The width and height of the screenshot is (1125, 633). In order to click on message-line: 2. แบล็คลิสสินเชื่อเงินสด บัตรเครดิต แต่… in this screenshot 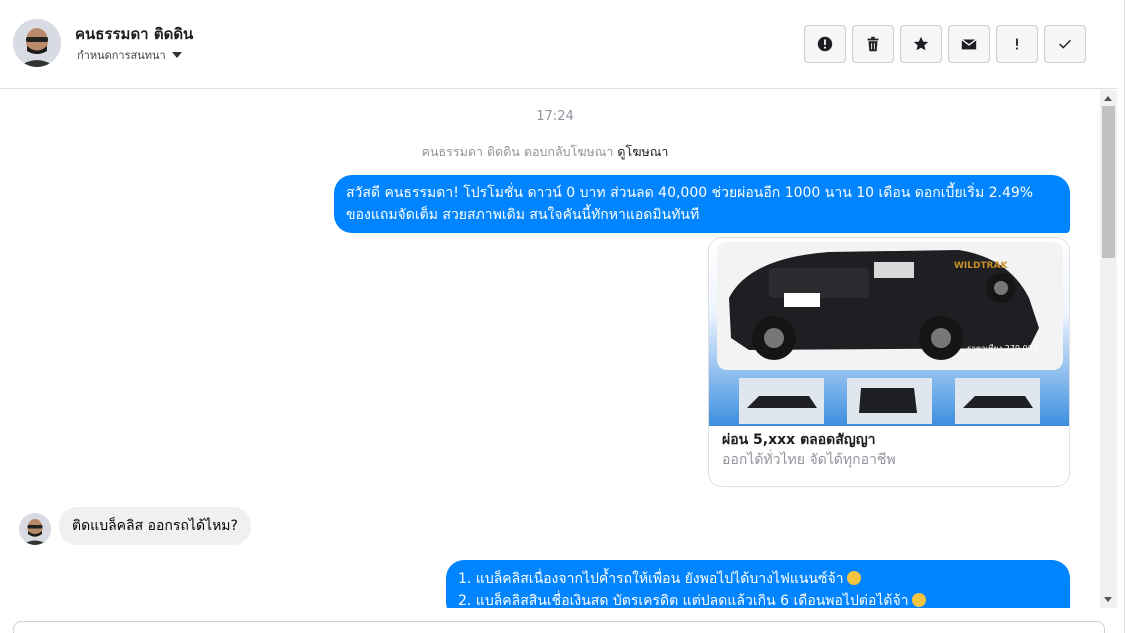, I will do `click(758, 599)`.